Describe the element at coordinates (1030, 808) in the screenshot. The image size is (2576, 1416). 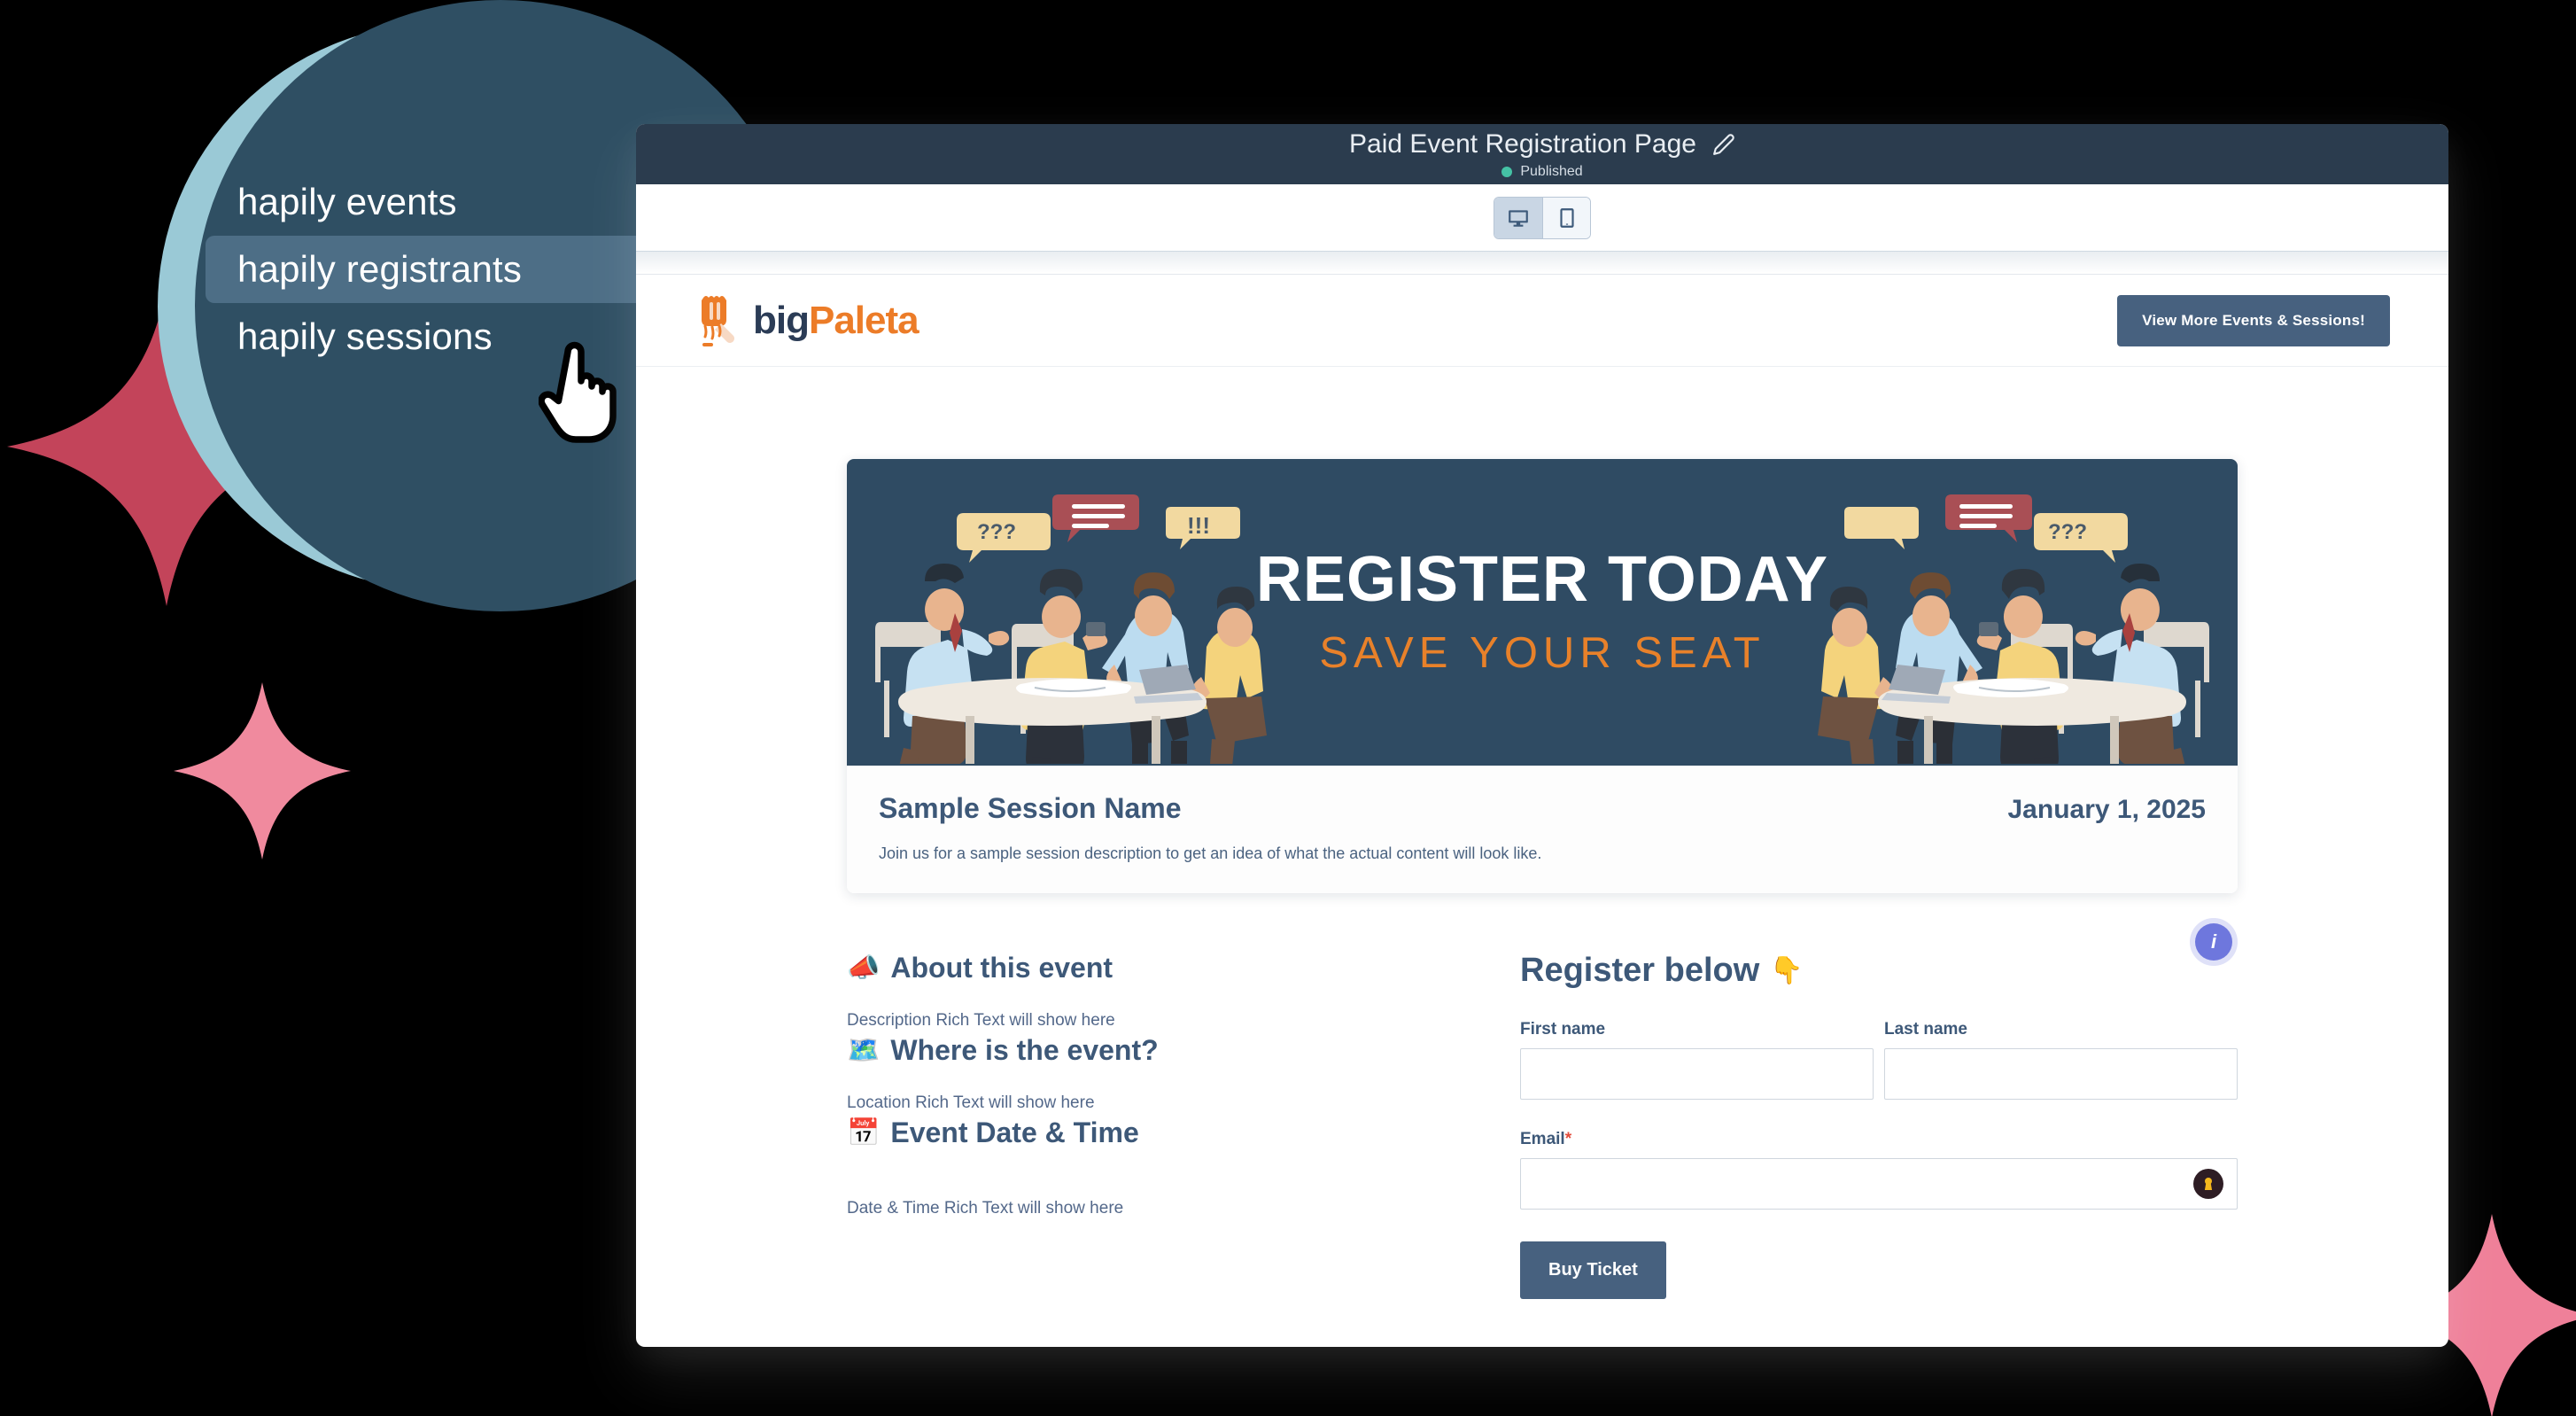
I see `session-name: Sample Session Name` at that location.